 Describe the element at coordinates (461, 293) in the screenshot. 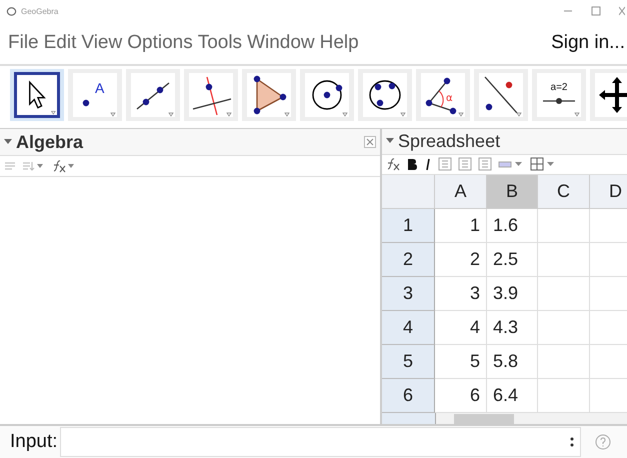

I see `table-cell: 3` at that location.